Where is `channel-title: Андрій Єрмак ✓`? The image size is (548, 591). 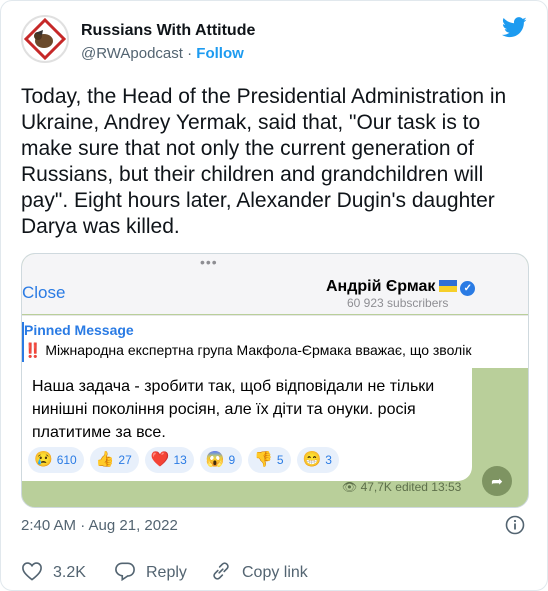
channel-title: Андрій Єрмак ✓ is located at coordinates (401, 287).